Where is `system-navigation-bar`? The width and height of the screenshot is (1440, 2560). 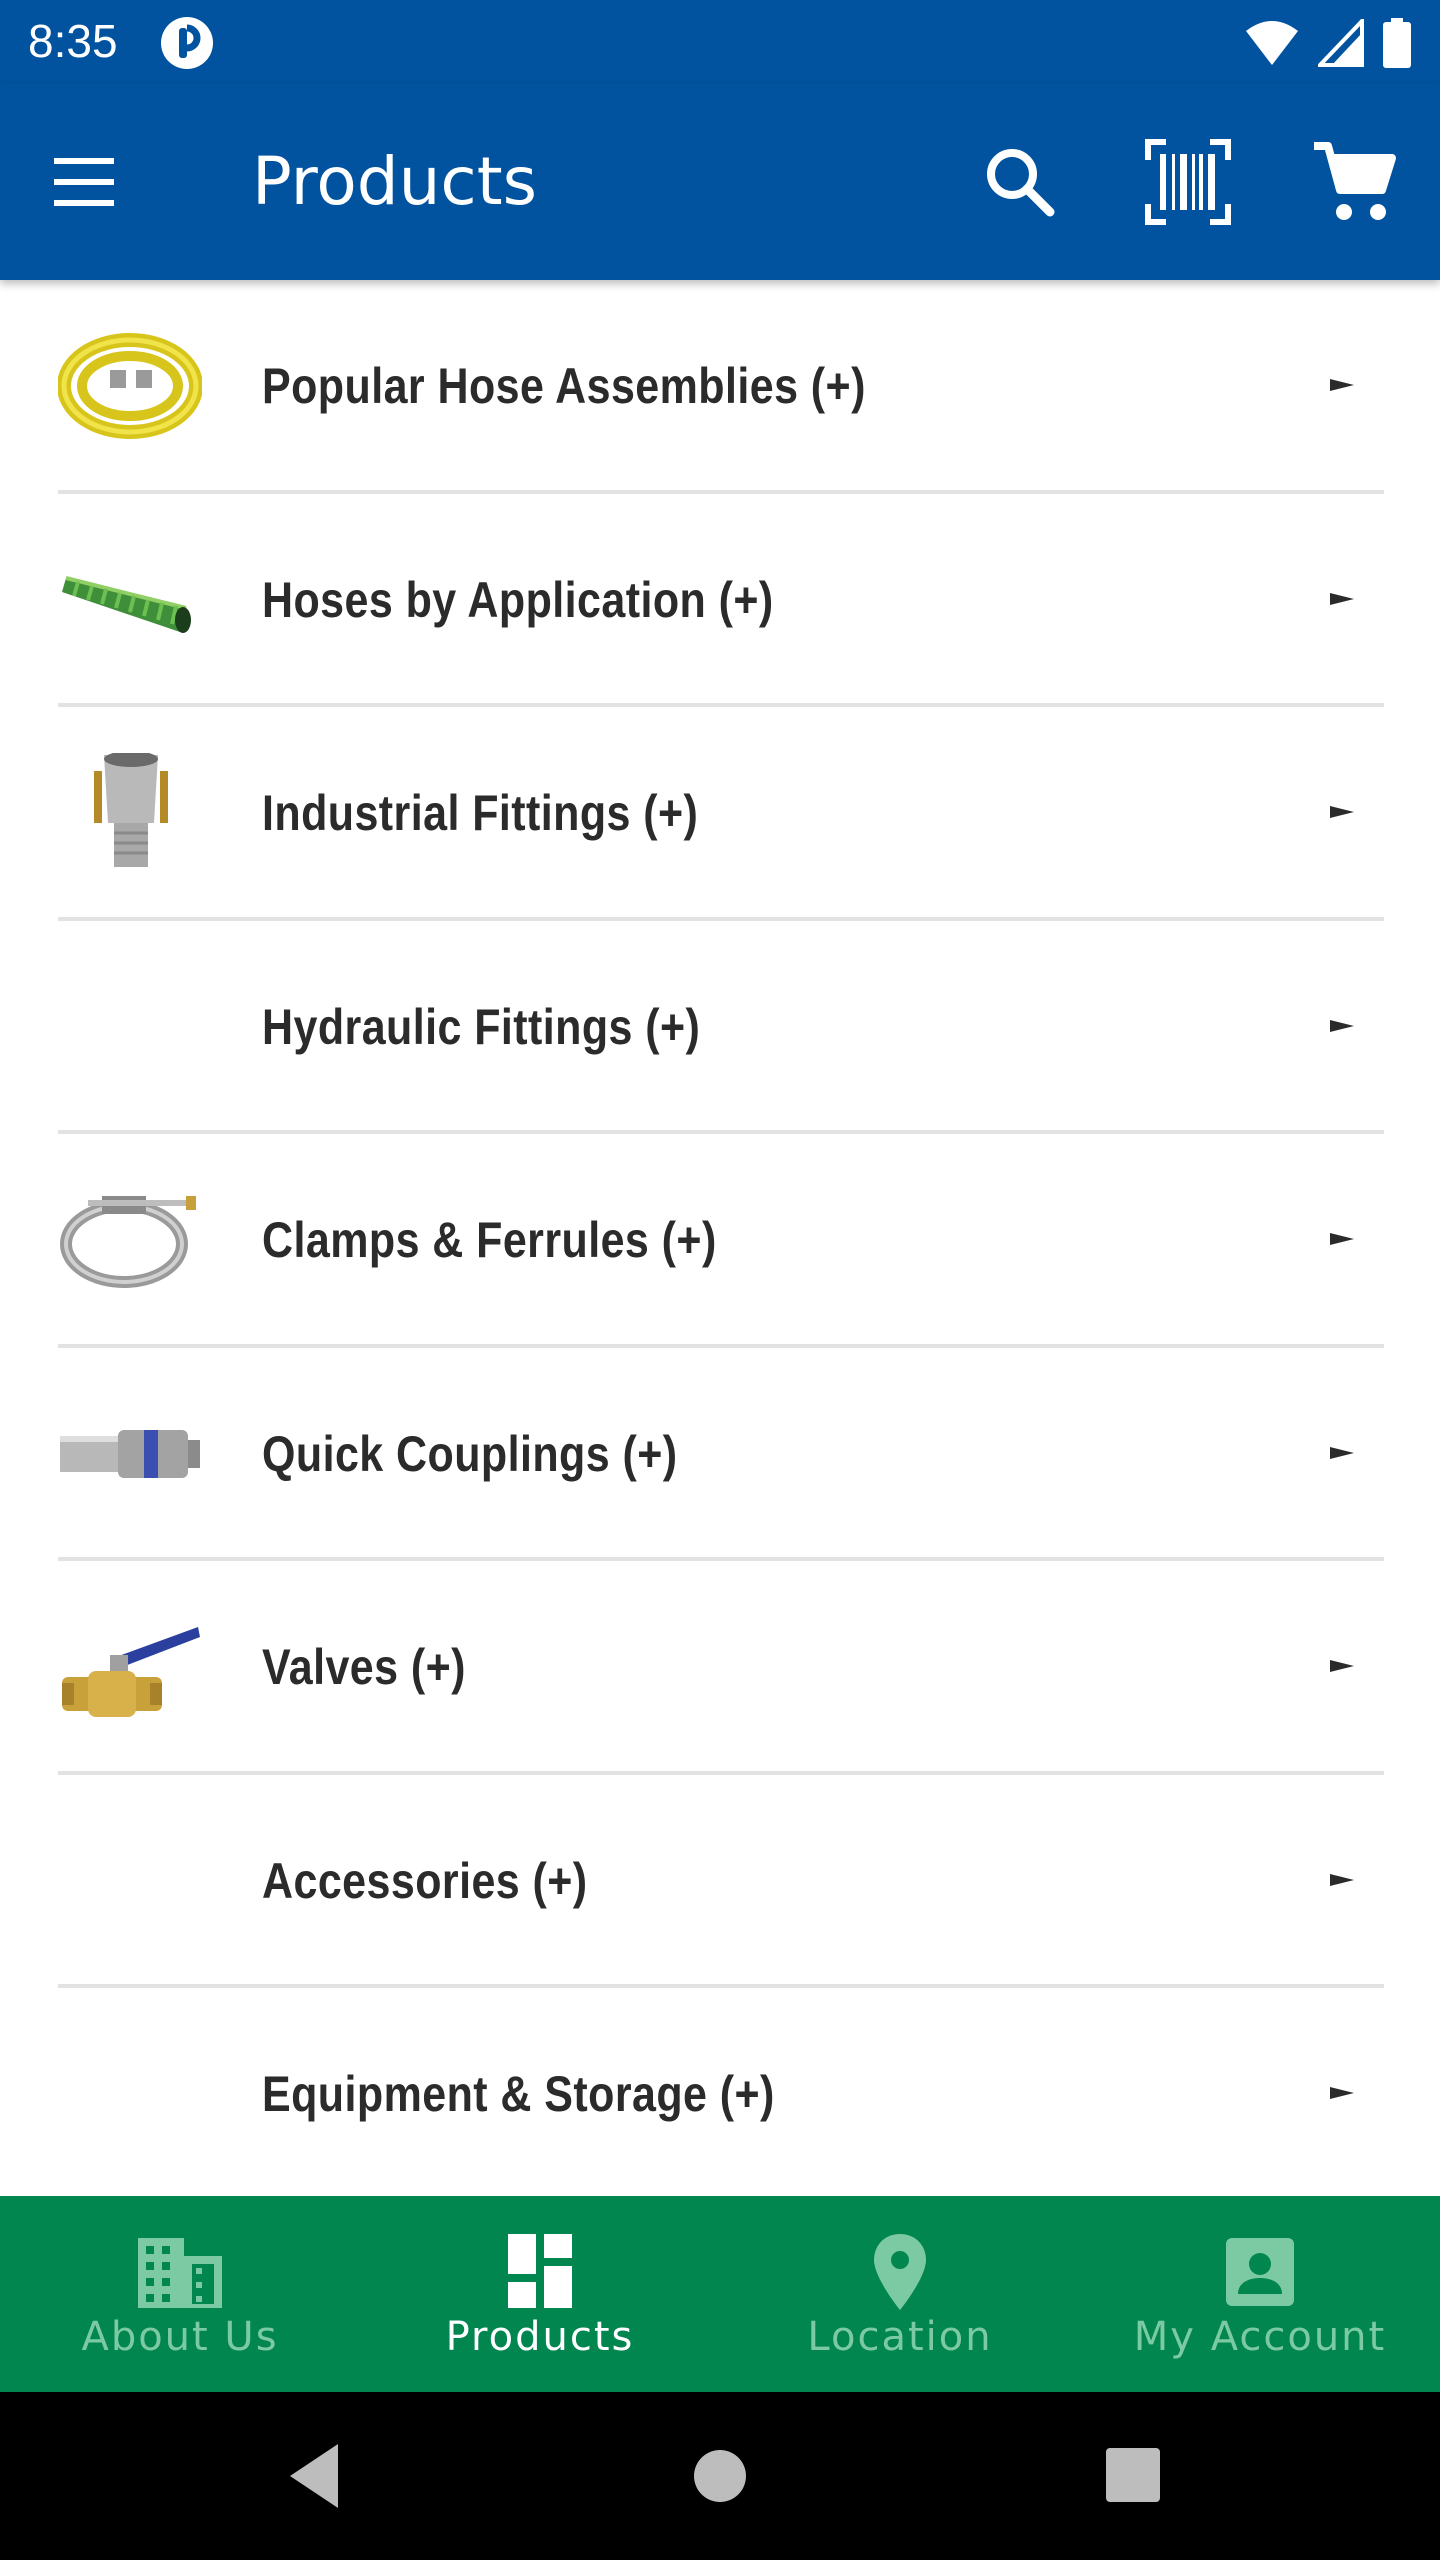
system-navigation-bar is located at coordinates (720, 2476).